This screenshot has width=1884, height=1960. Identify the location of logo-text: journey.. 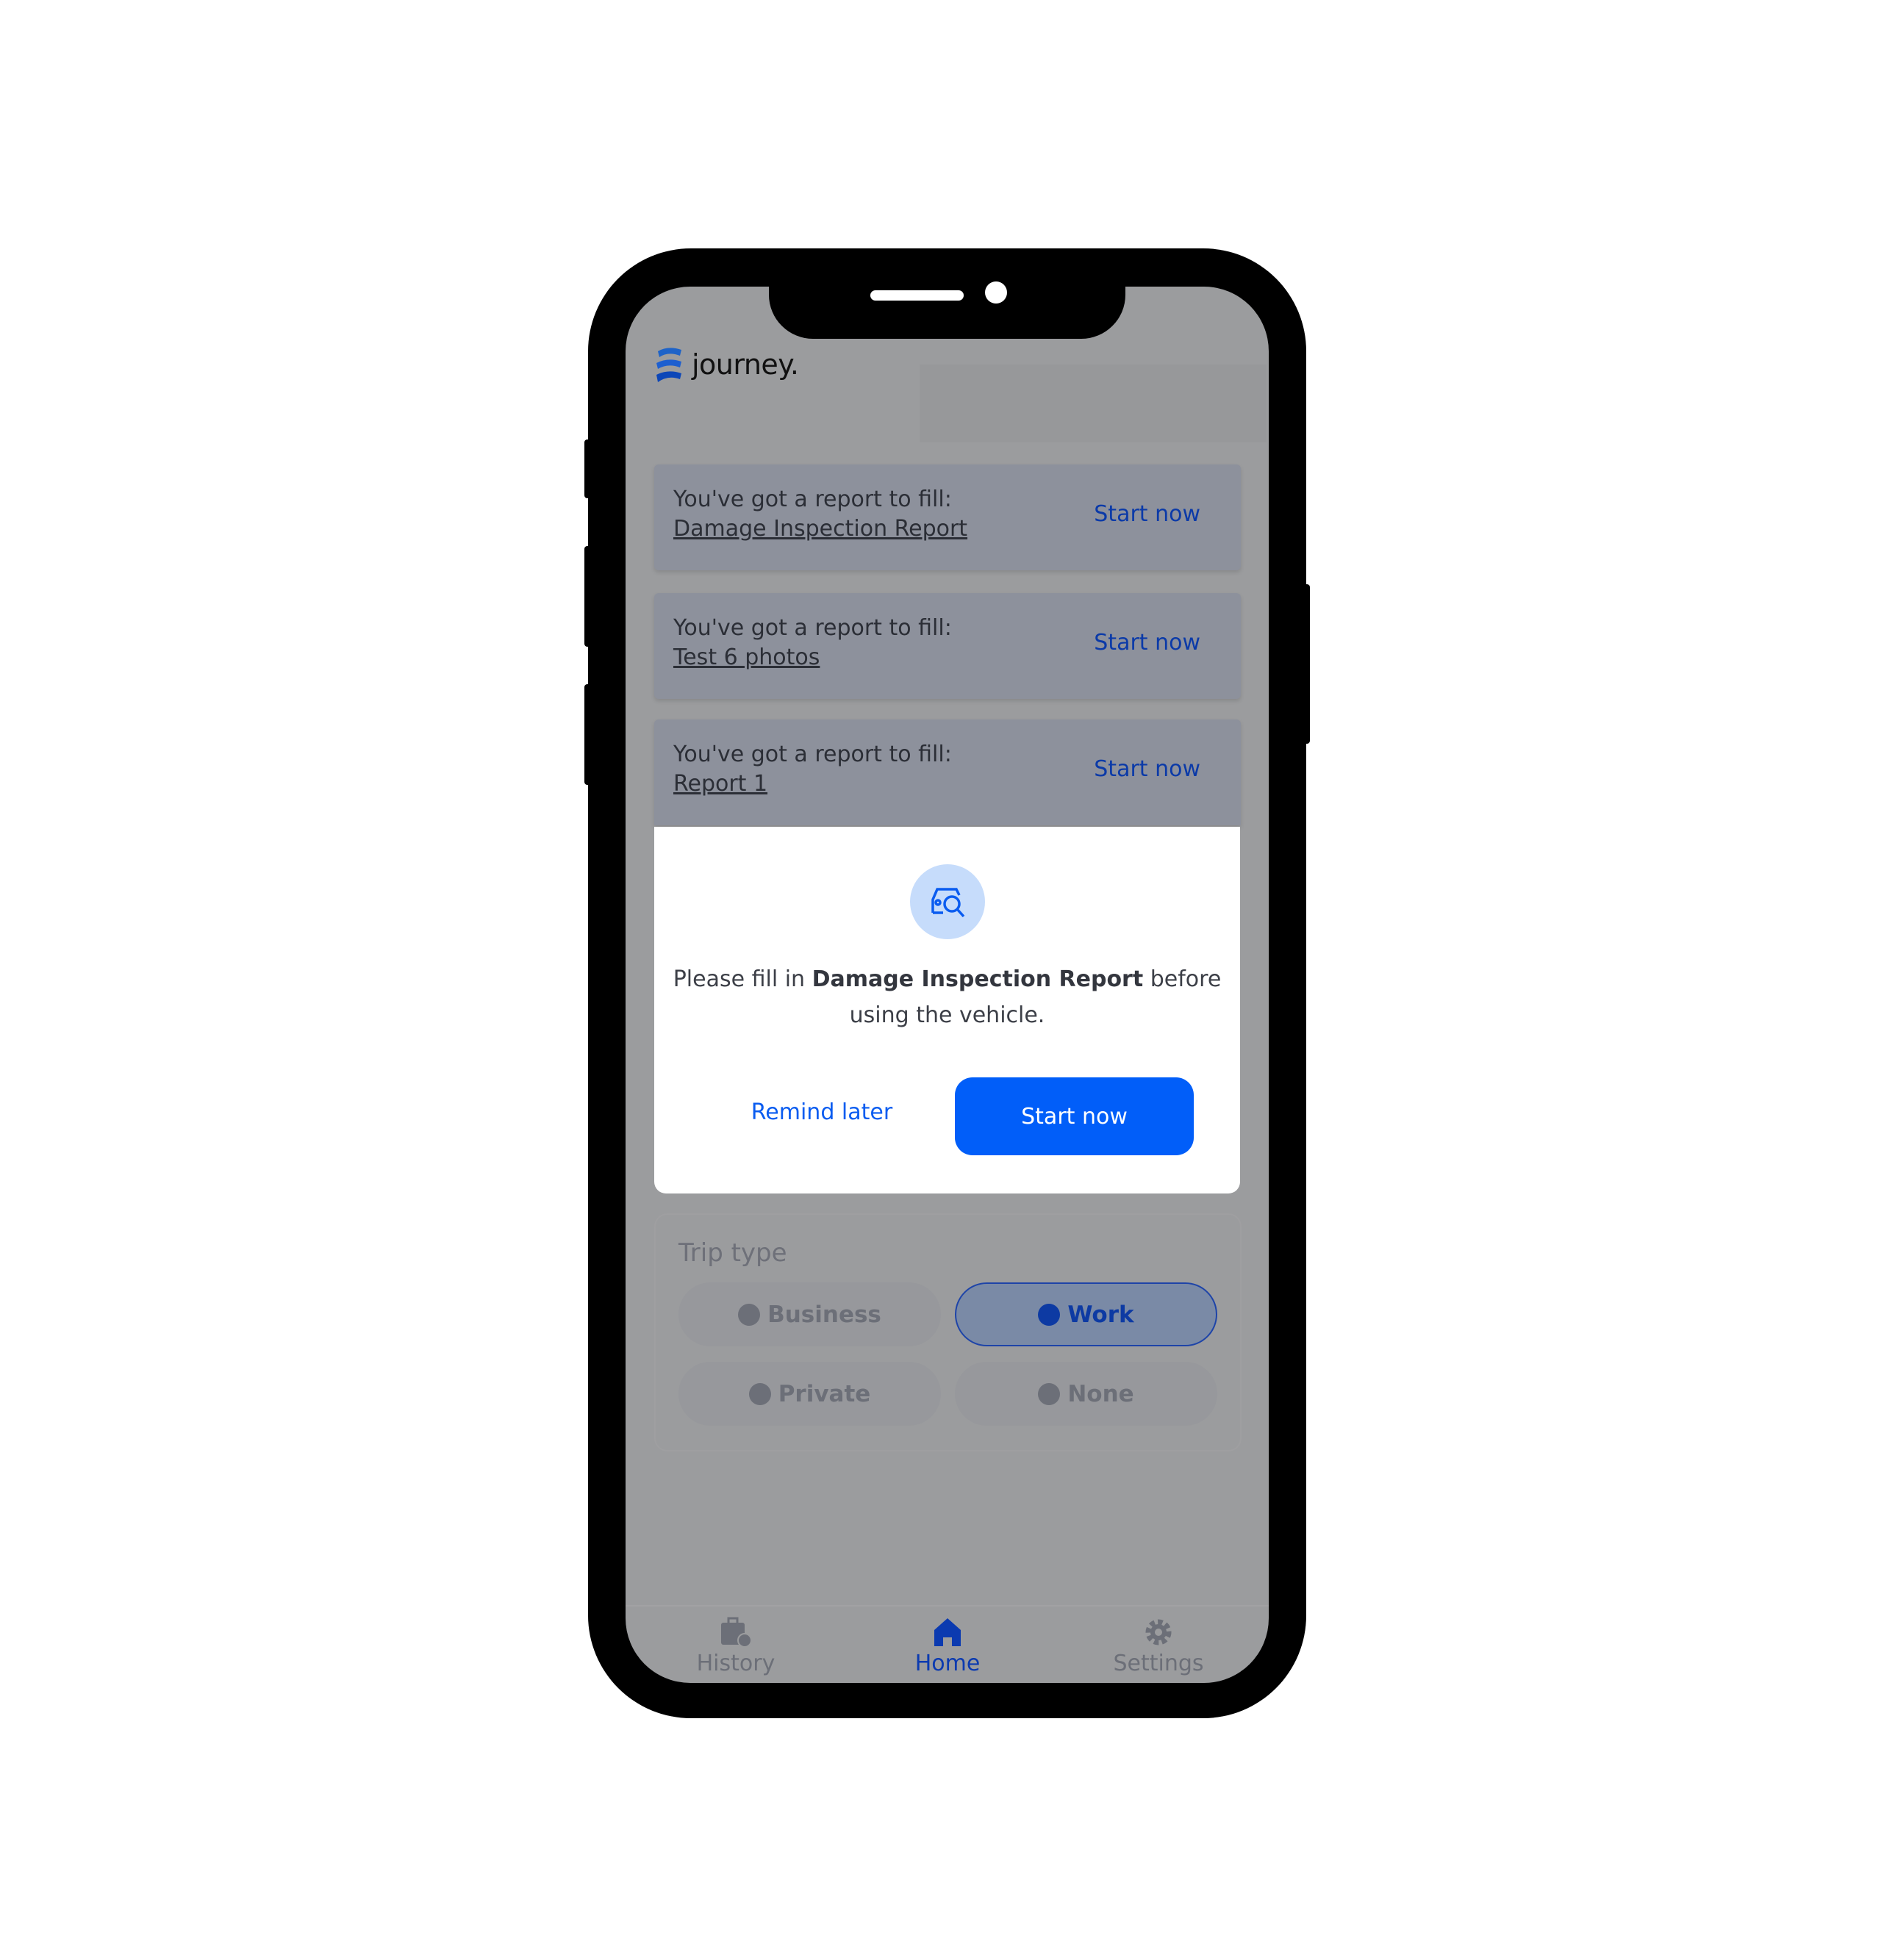
(745, 364).